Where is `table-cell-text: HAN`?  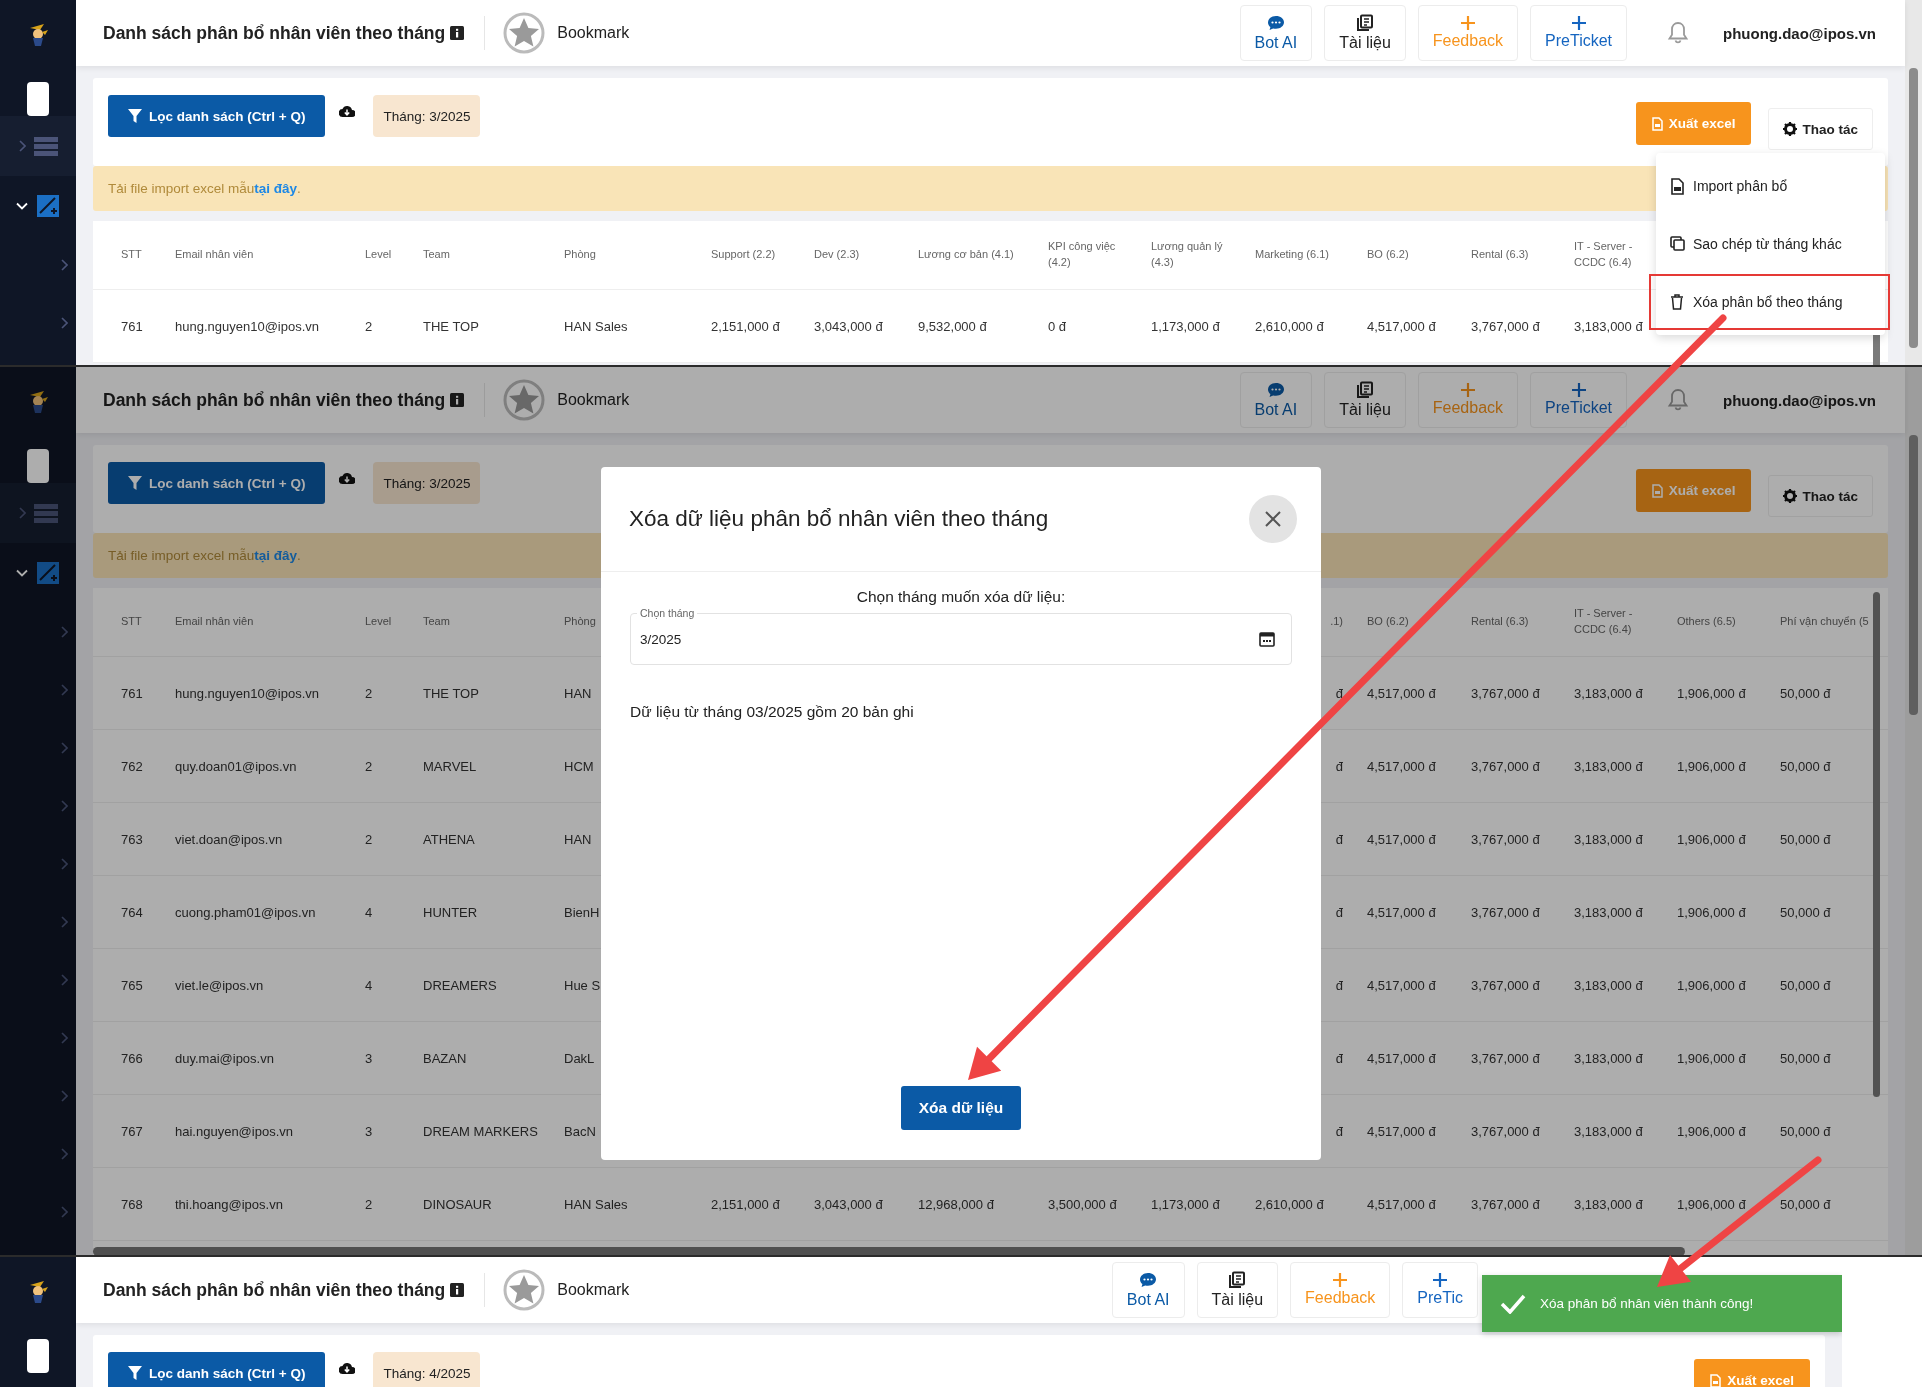
table-cell-text: HAN is located at coordinates (578, 839).